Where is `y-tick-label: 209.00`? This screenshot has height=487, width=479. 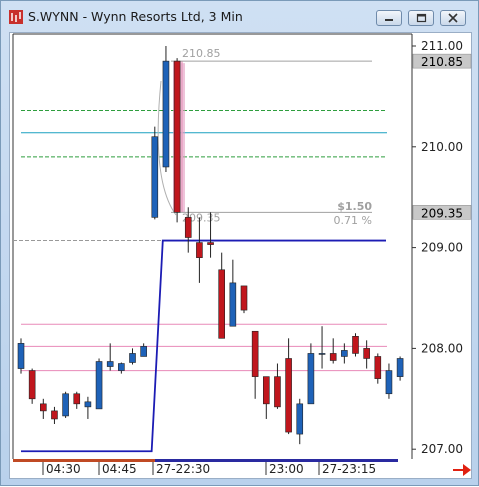 y-tick-label: 209.00 is located at coordinates (442, 248).